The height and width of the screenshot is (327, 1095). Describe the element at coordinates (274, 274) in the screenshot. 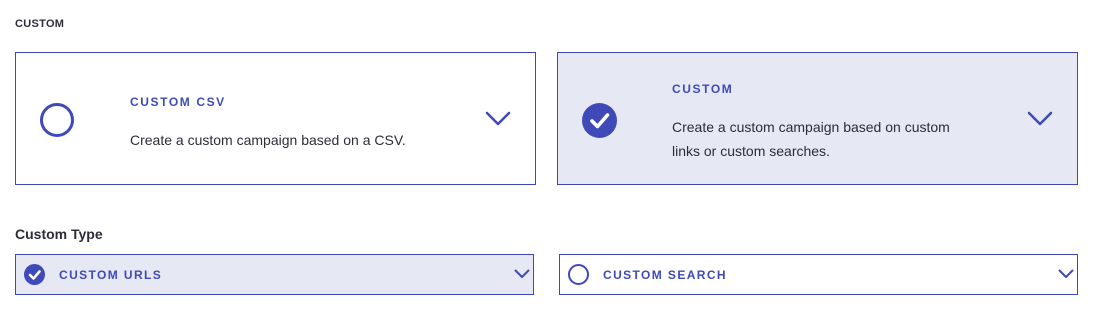

I see `custom-urls-option: CUSTOM URLS` at that location.